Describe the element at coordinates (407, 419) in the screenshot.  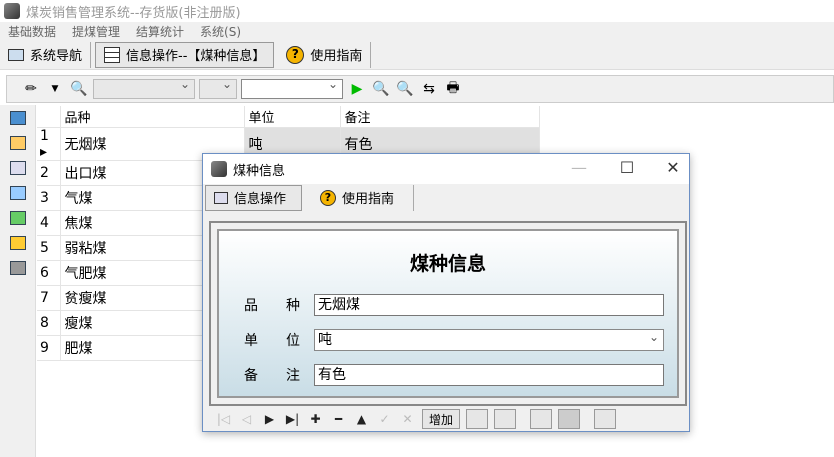
I see `cancel-icon: ✕` at that location.